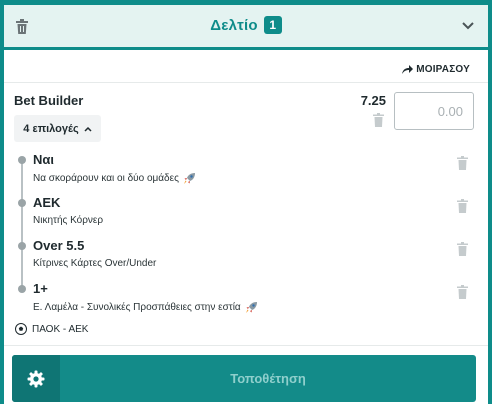 The height and width of the screenshot is (404, 492). What do you see at coordinates (49, 100) in the screenshot?
I see `bet-builder-title: Bet Builder` at bounding box center [49, 100].